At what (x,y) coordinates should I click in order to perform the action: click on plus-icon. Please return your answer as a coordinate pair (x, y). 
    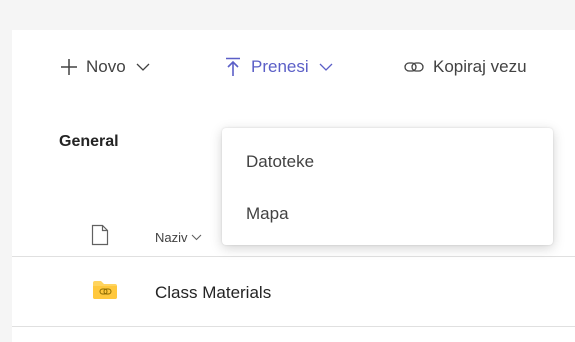
    Looking at the image, I should click on (69, 67).